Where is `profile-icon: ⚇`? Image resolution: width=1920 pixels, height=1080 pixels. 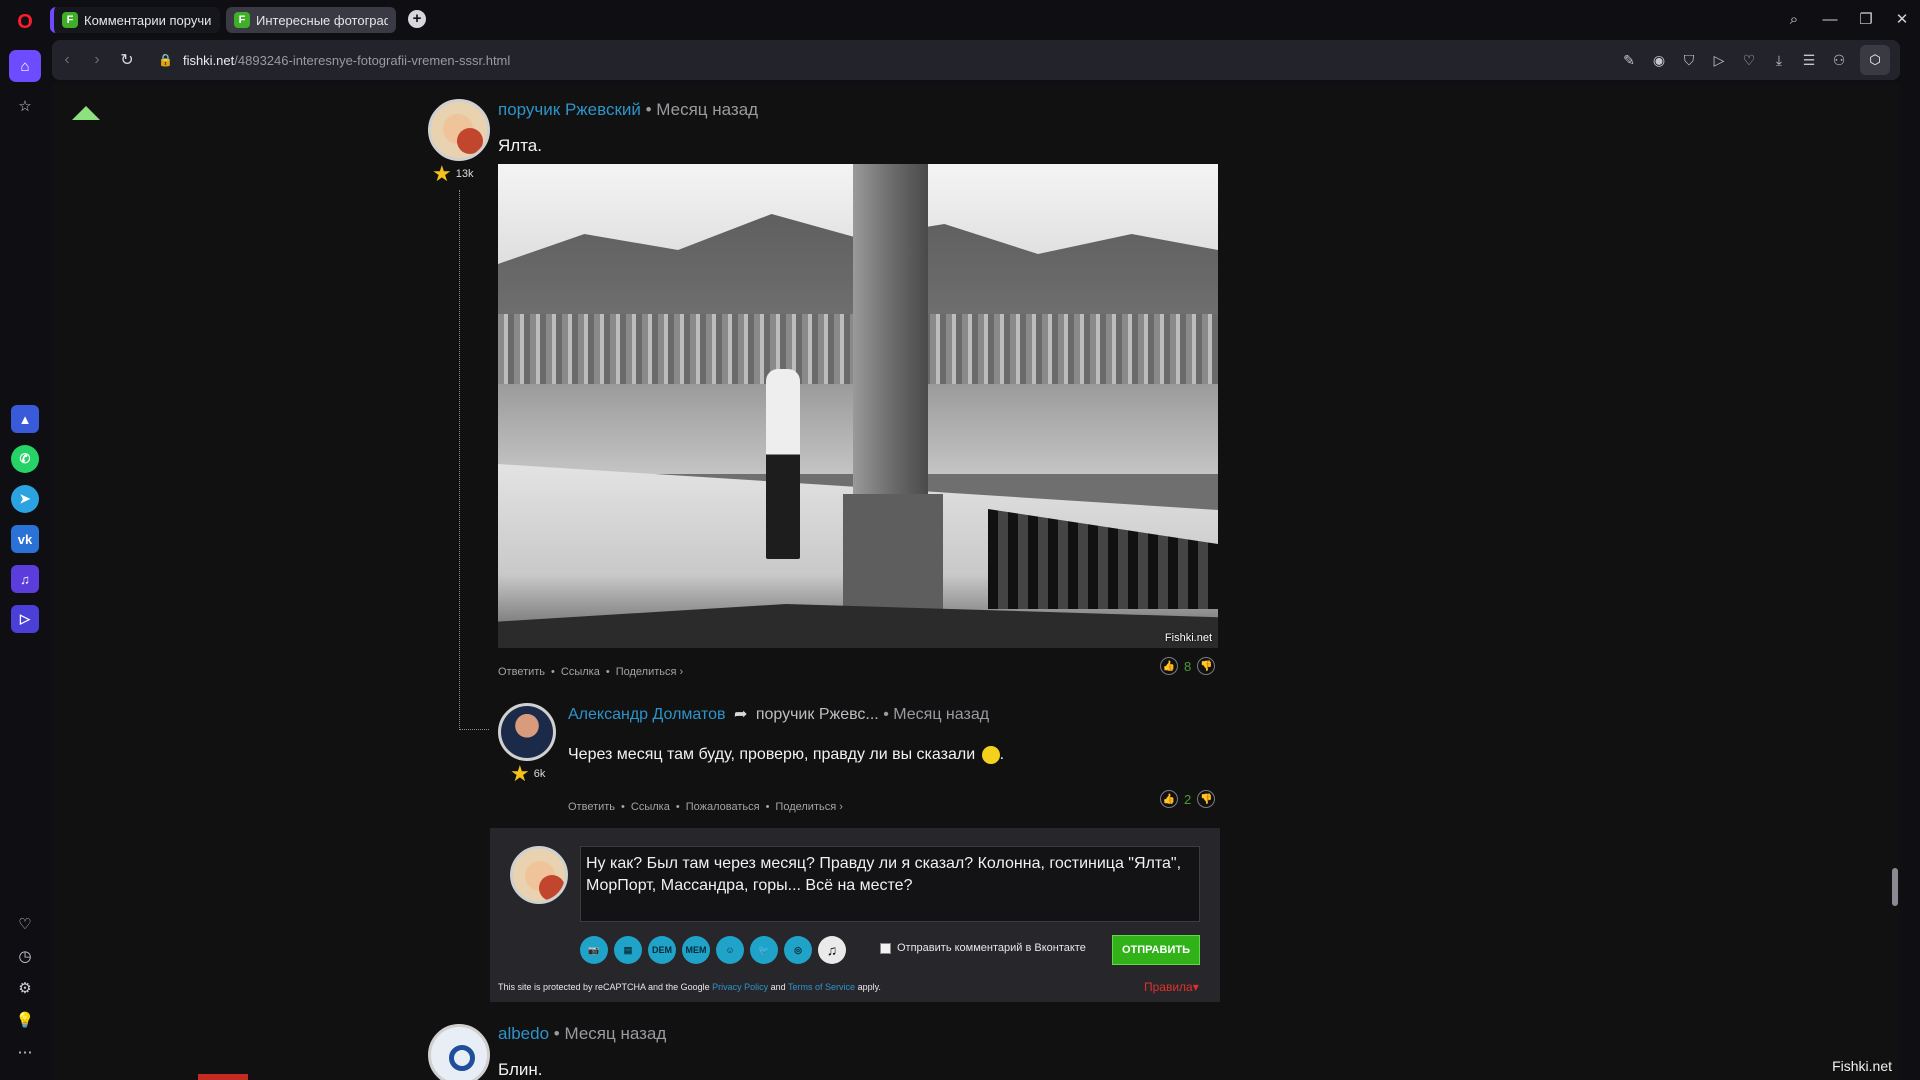
profile-icon: ⚇ is located at coordinates (1839, 60).